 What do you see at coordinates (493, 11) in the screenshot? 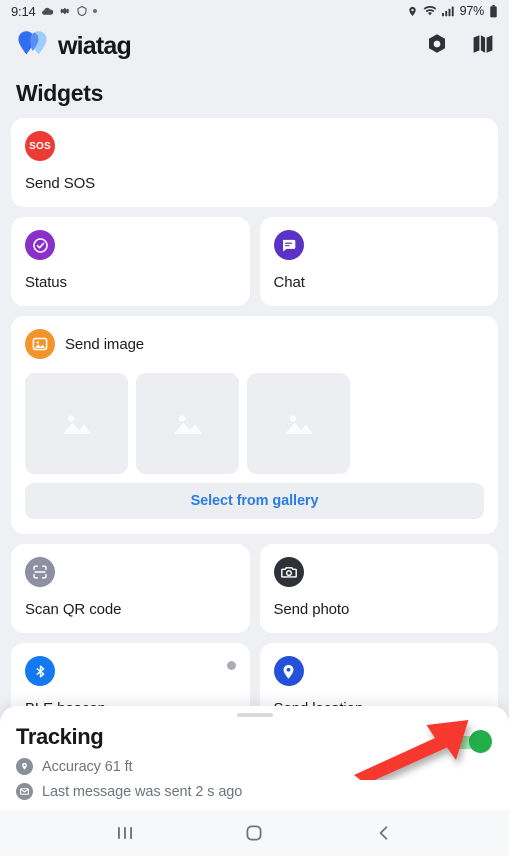
I see `battery-icon` at bounding box center [493, 11].